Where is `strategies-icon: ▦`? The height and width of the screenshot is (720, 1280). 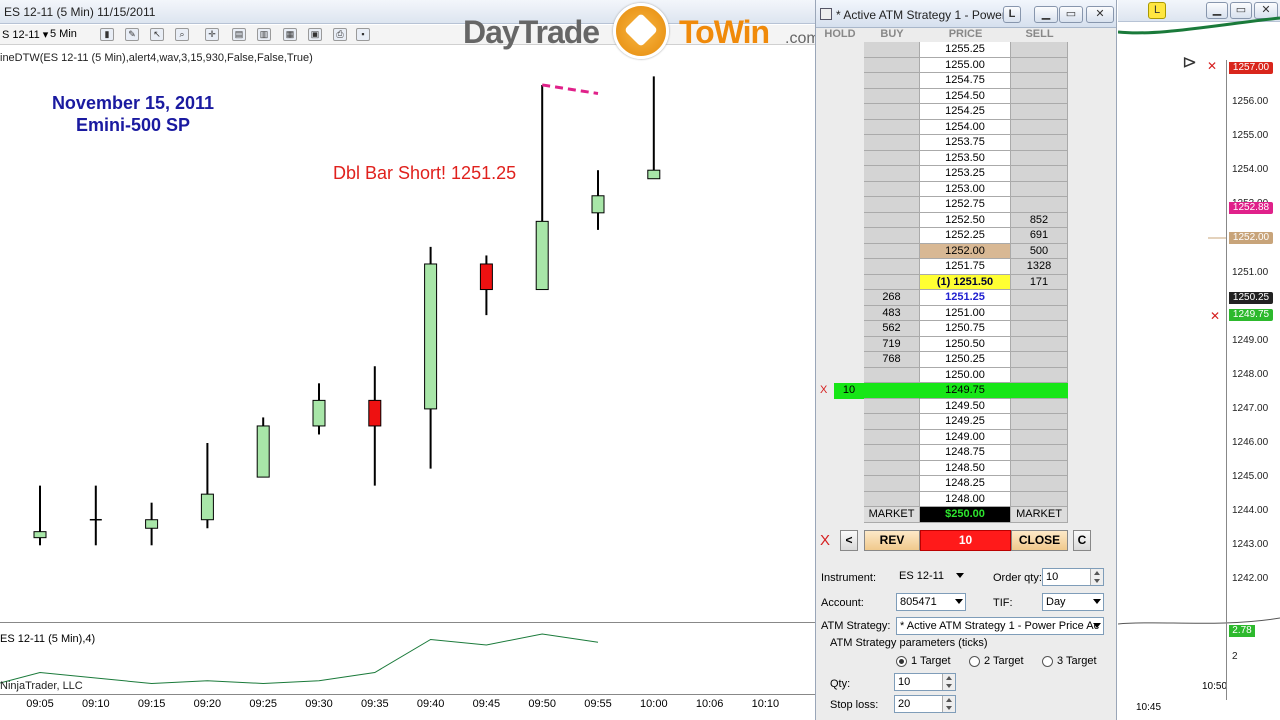 strategies-icon: ▦ is located at coordinates (290, 34).